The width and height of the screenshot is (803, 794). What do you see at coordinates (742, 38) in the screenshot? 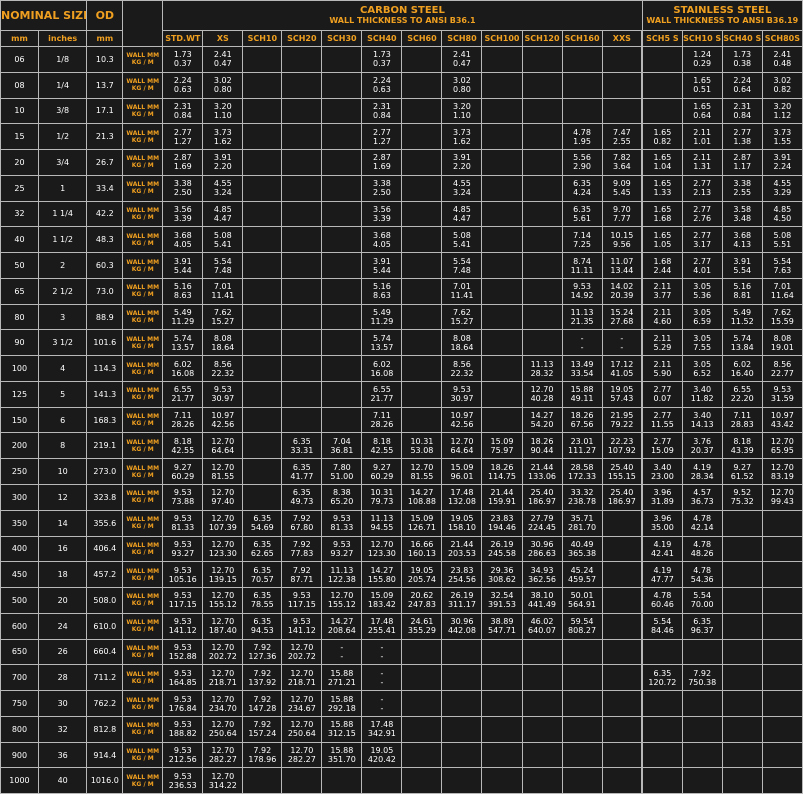
I see `schedule-header: SCH40 S` at bounding box center [742, 38].